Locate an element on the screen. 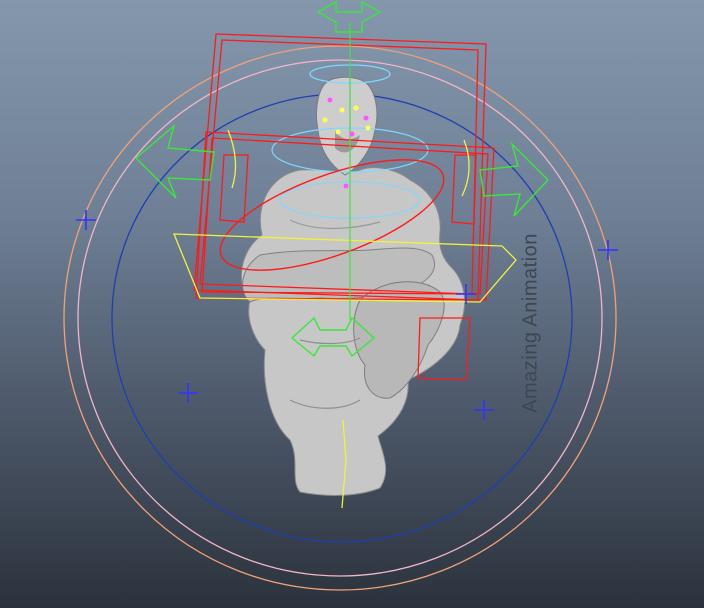 This screenshot has height=608, width=704. right-shoulder-control is located at coordinates (465, 168).